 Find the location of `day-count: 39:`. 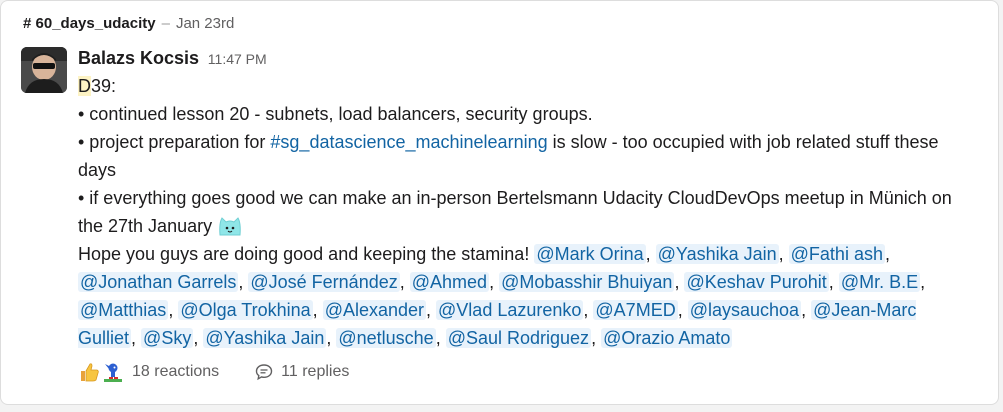

day-count: 39: is located at coordinates (104, 86).